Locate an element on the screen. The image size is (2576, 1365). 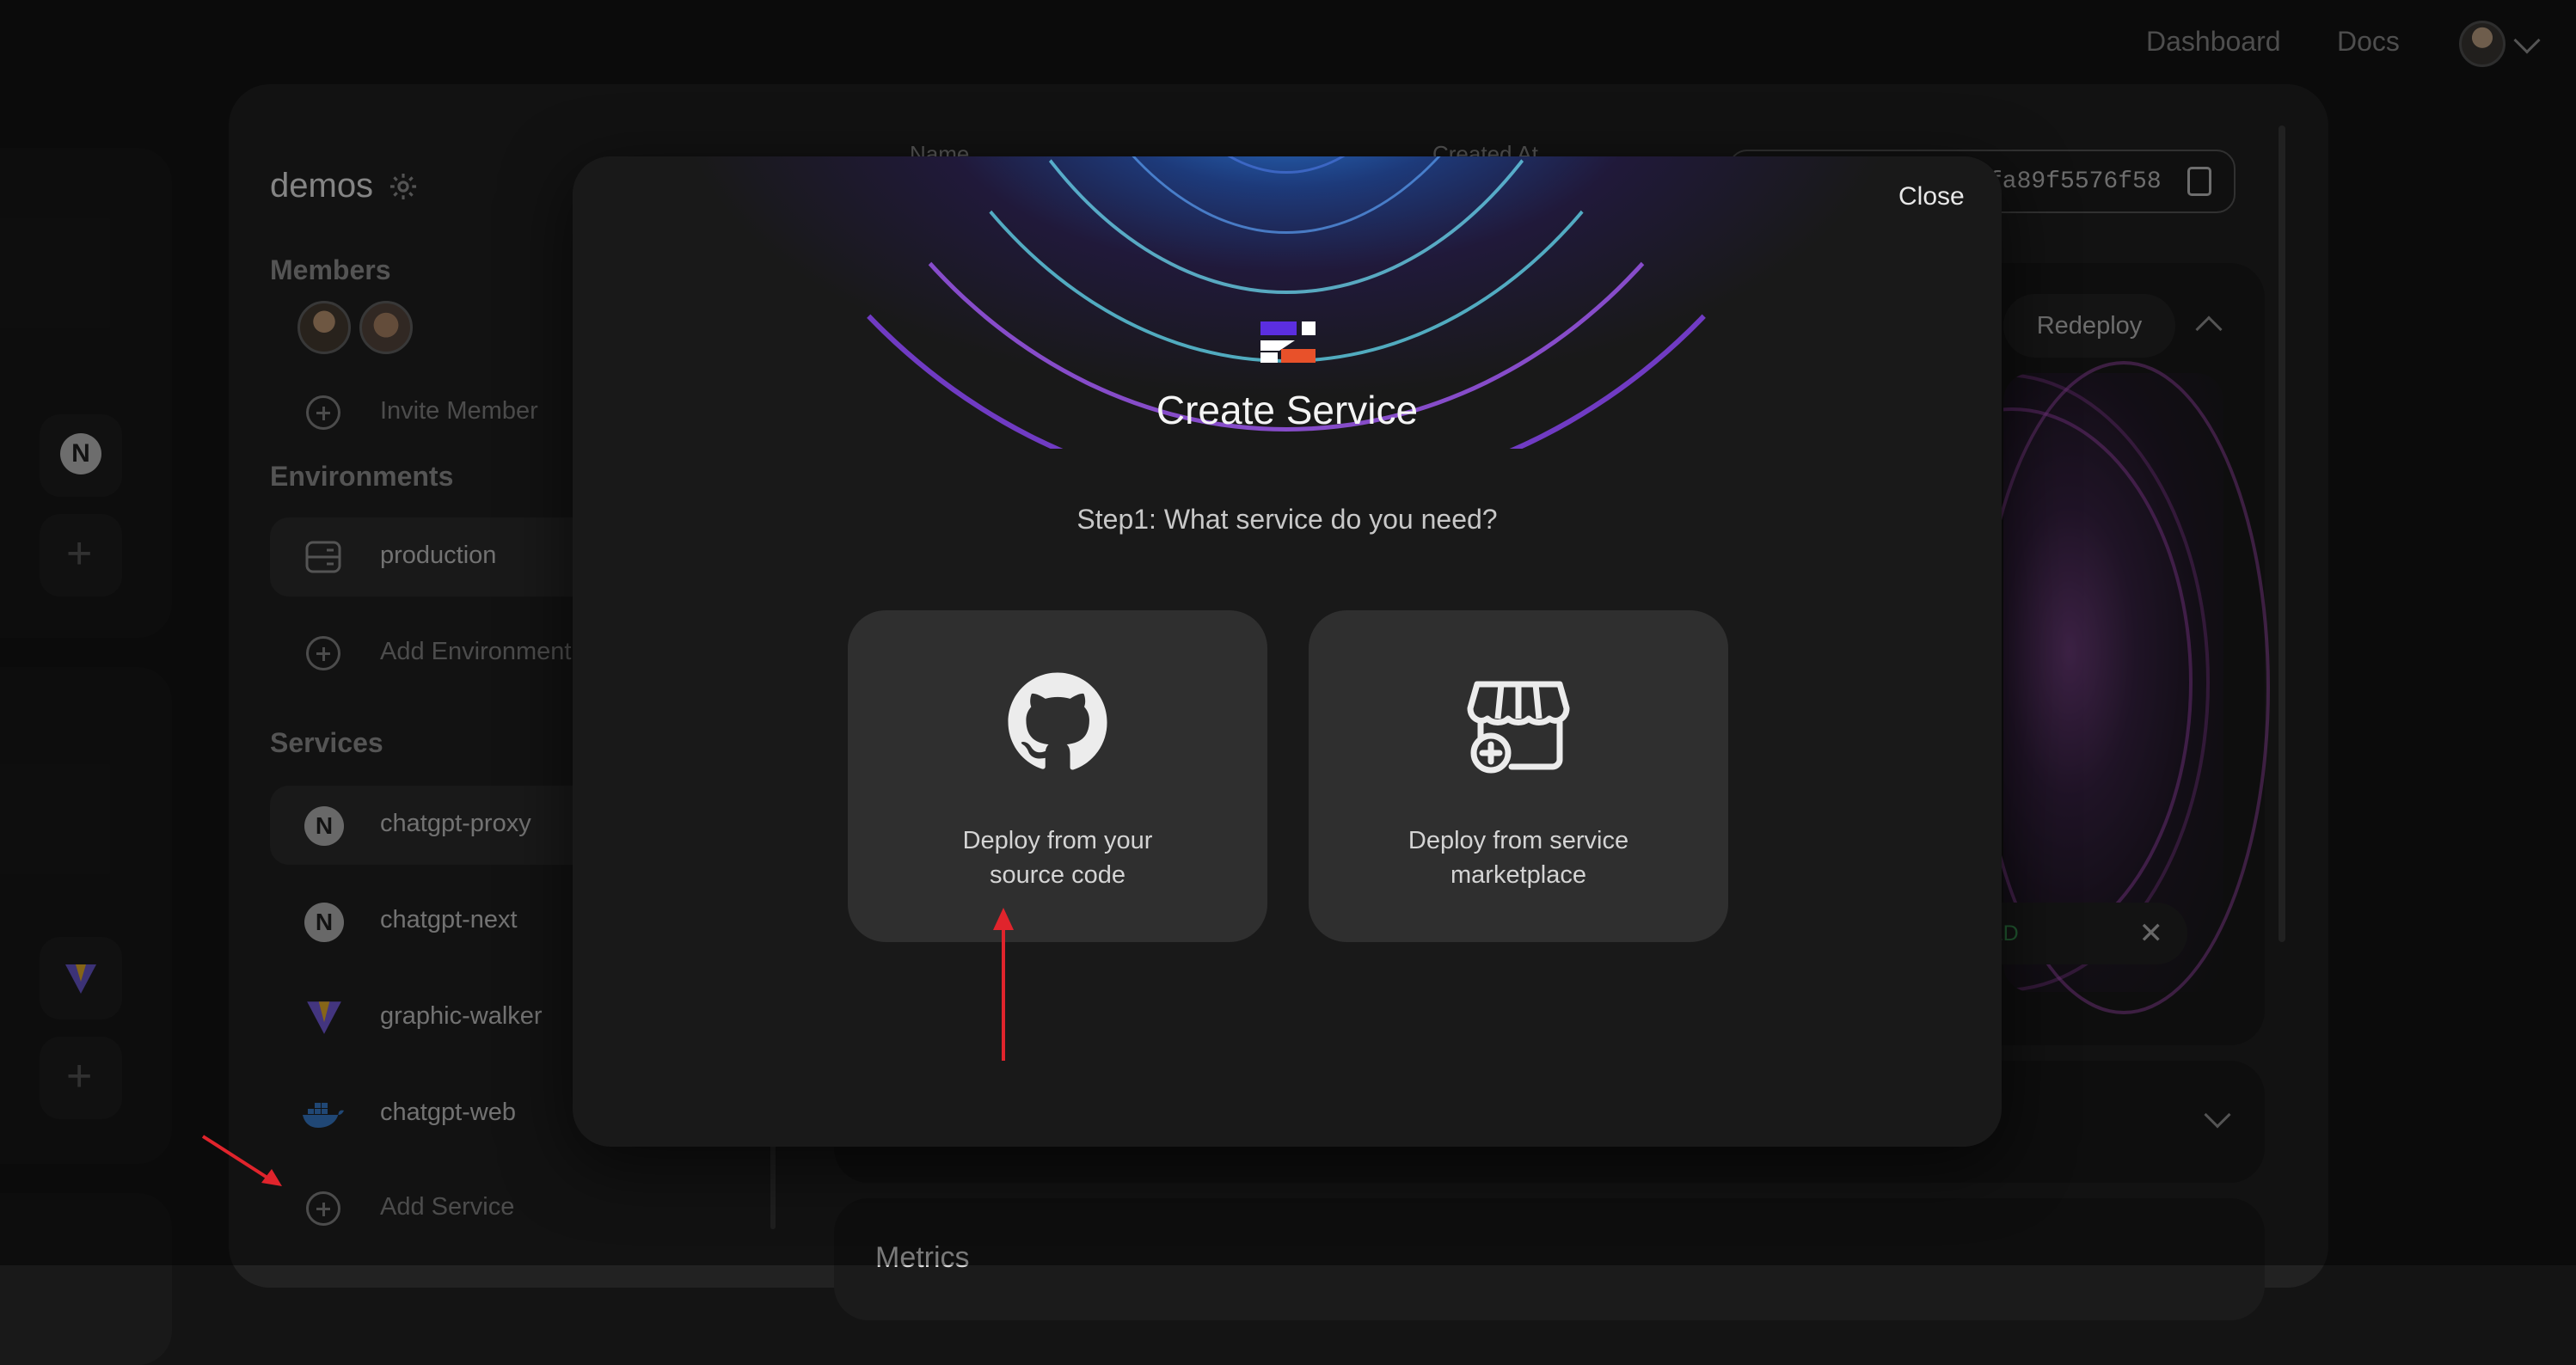
close-button: Close is located at coordinates (1931, 196).